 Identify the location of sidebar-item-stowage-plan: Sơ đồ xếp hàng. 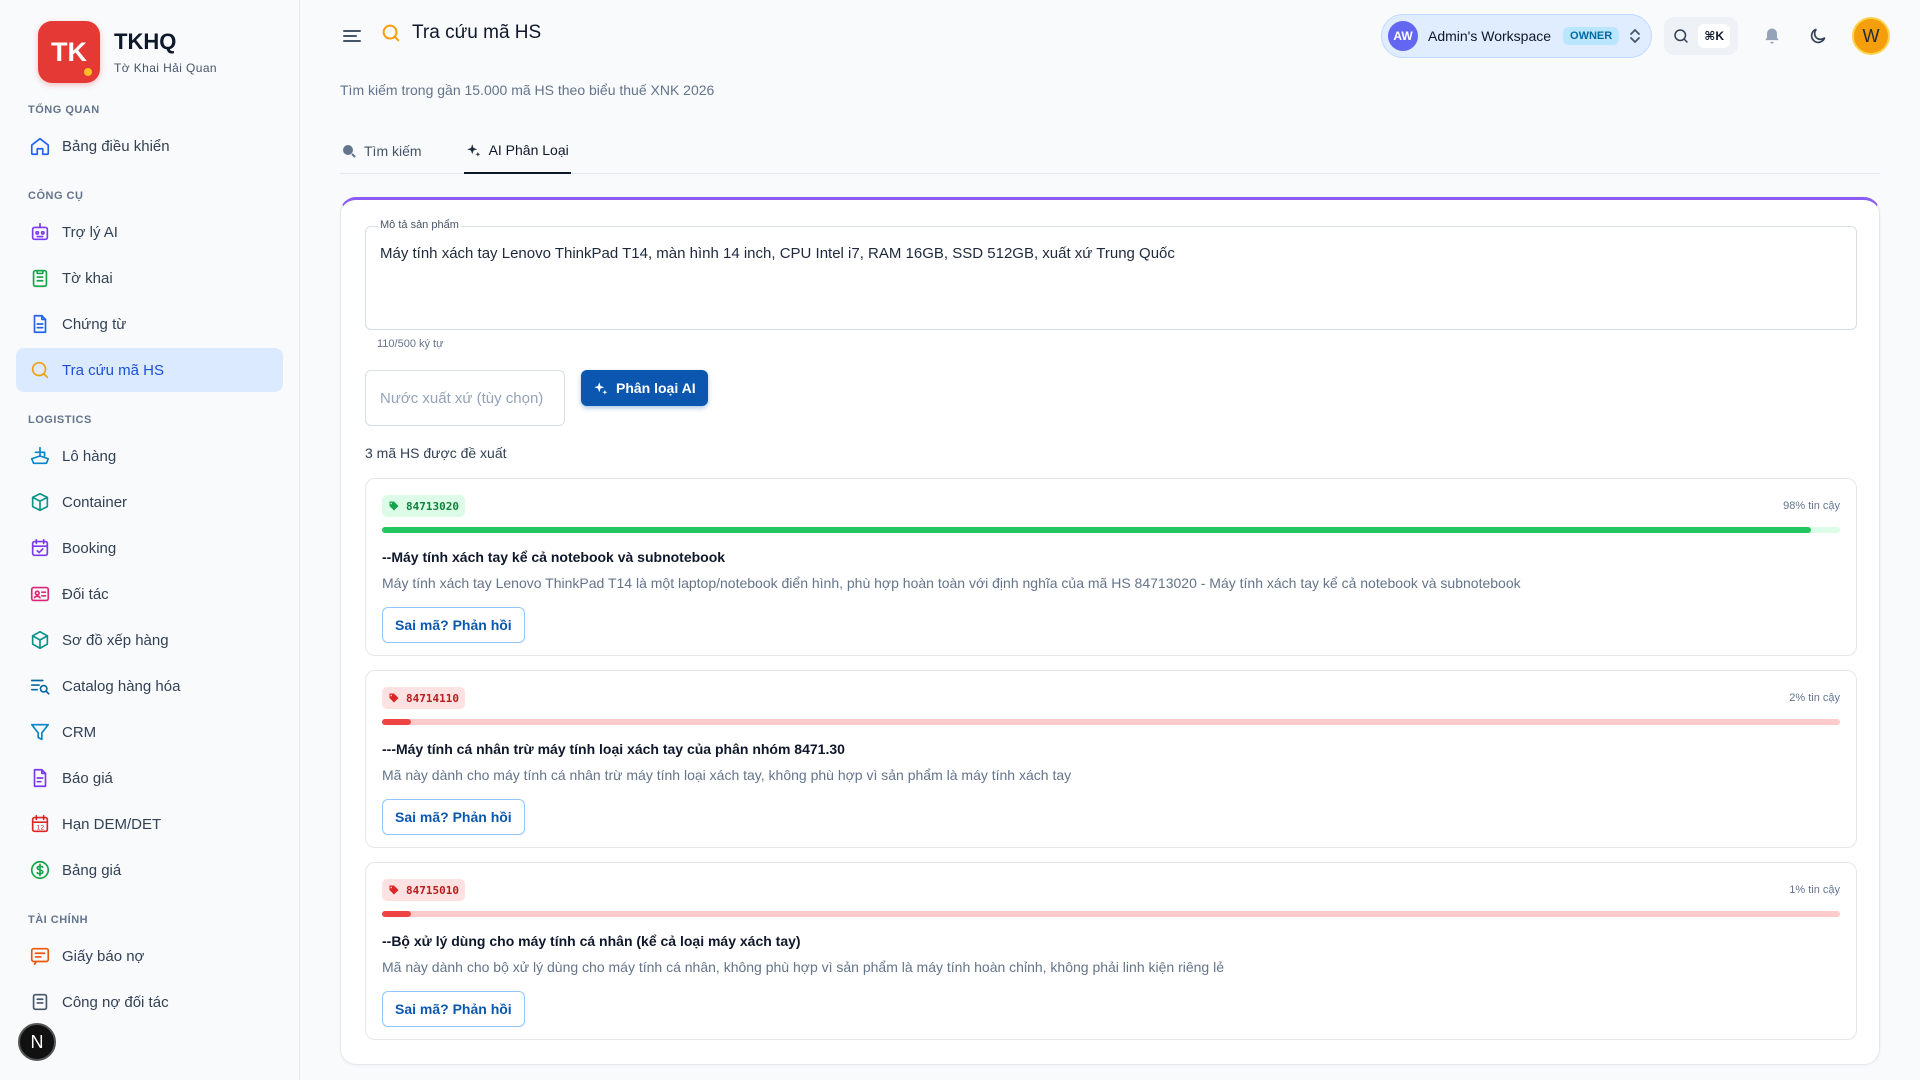
(149, 640).